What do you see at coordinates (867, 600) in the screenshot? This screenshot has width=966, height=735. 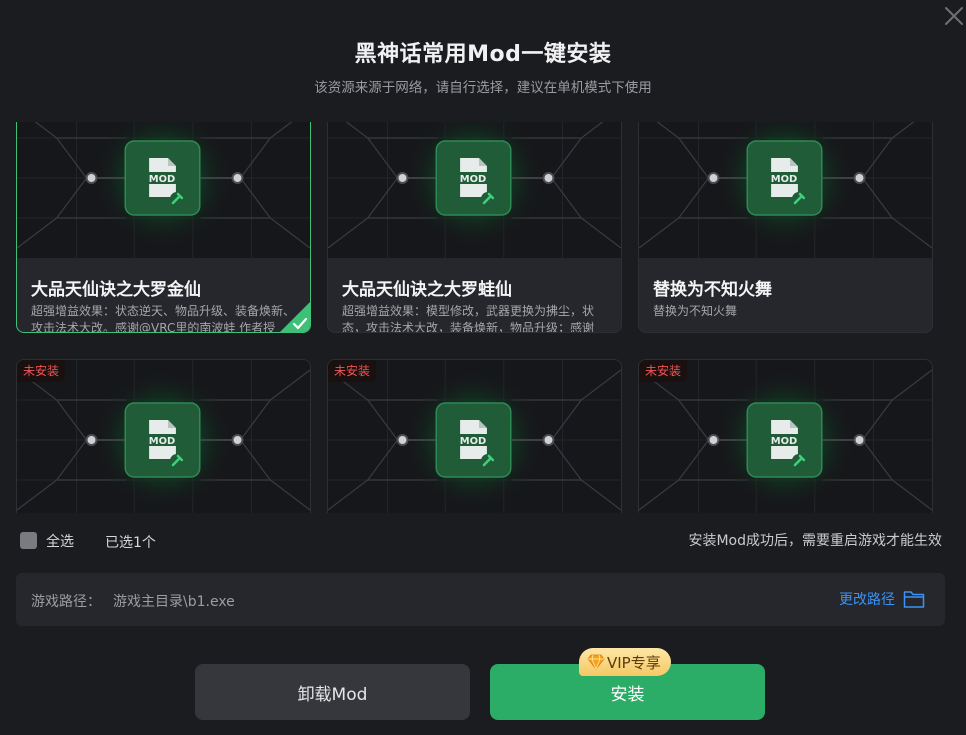 I see `change-path-label: 更改路径` at bounding box center [867, 600].